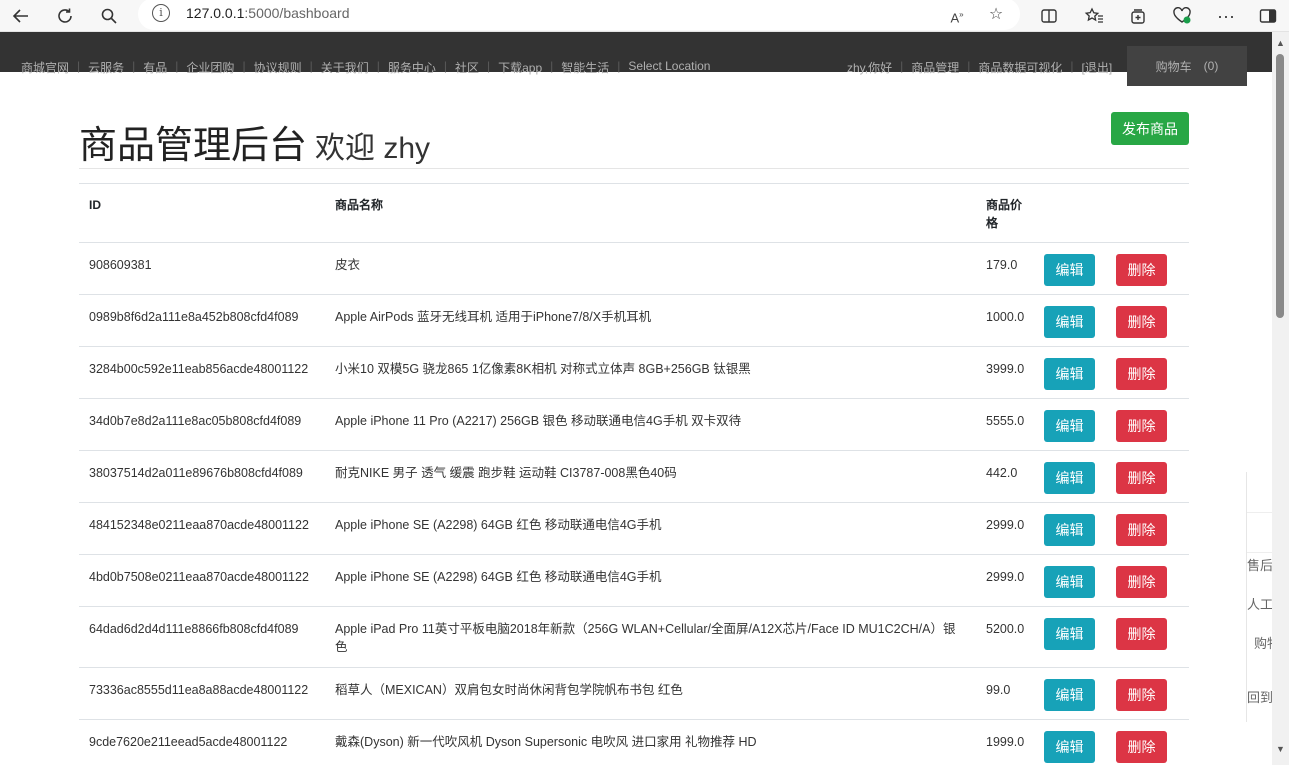  I want to click on user-nav-link: 商品管理, so click(935, 67).